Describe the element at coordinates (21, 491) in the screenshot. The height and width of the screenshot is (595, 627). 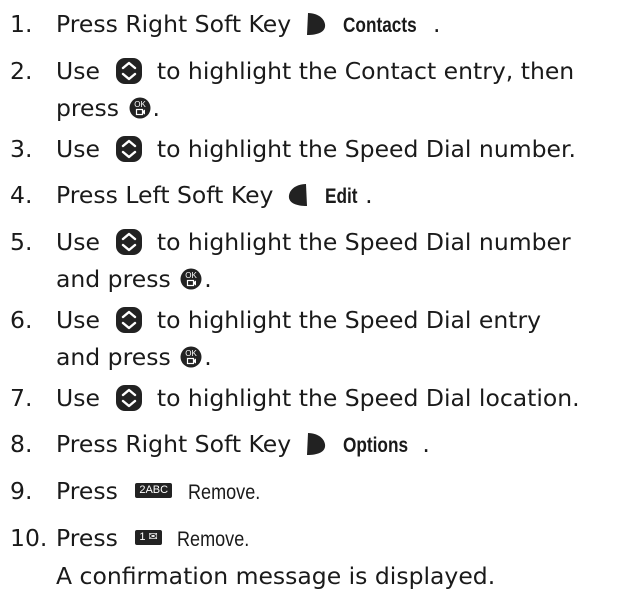
I see `step-number: 9.` at that location.